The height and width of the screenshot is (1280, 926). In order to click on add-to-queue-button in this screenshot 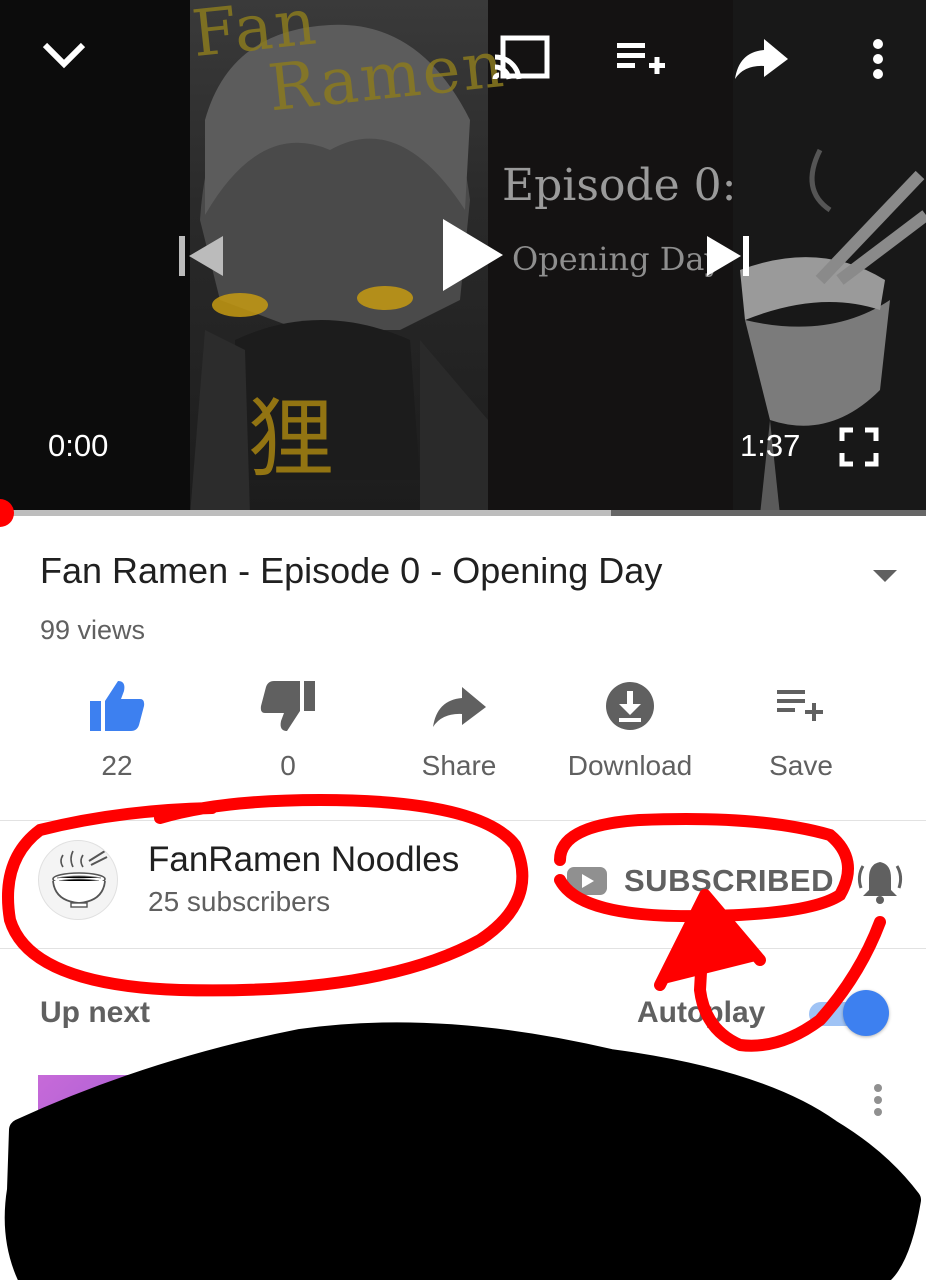, I will do `click(640, 59)`.